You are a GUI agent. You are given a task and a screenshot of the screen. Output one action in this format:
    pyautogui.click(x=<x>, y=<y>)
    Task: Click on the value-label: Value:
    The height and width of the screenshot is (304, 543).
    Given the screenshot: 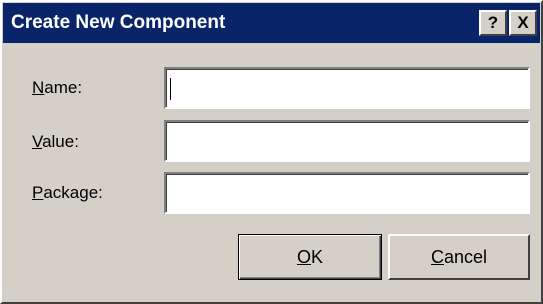 What is the action you would take?
    pyautogui.click(x=55, y=142)
    